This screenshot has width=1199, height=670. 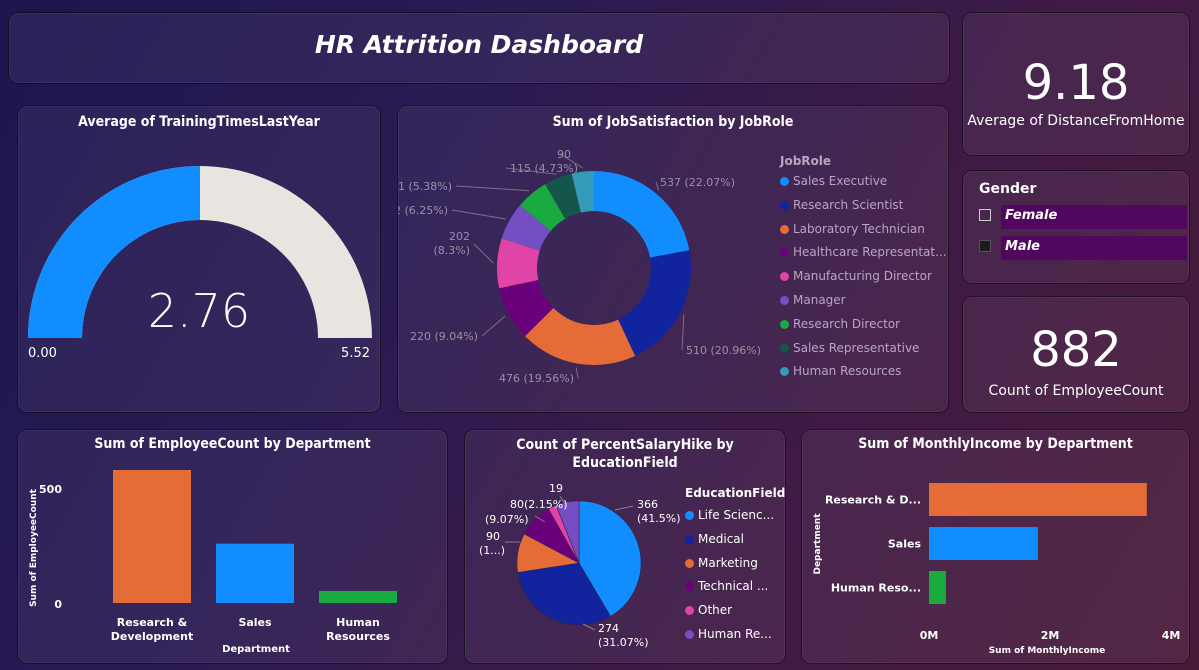 What do you see at coordinates (840, 181) in the screenshot?
I see `legend-label: Sales Executive` at bounding box center [840, 181].